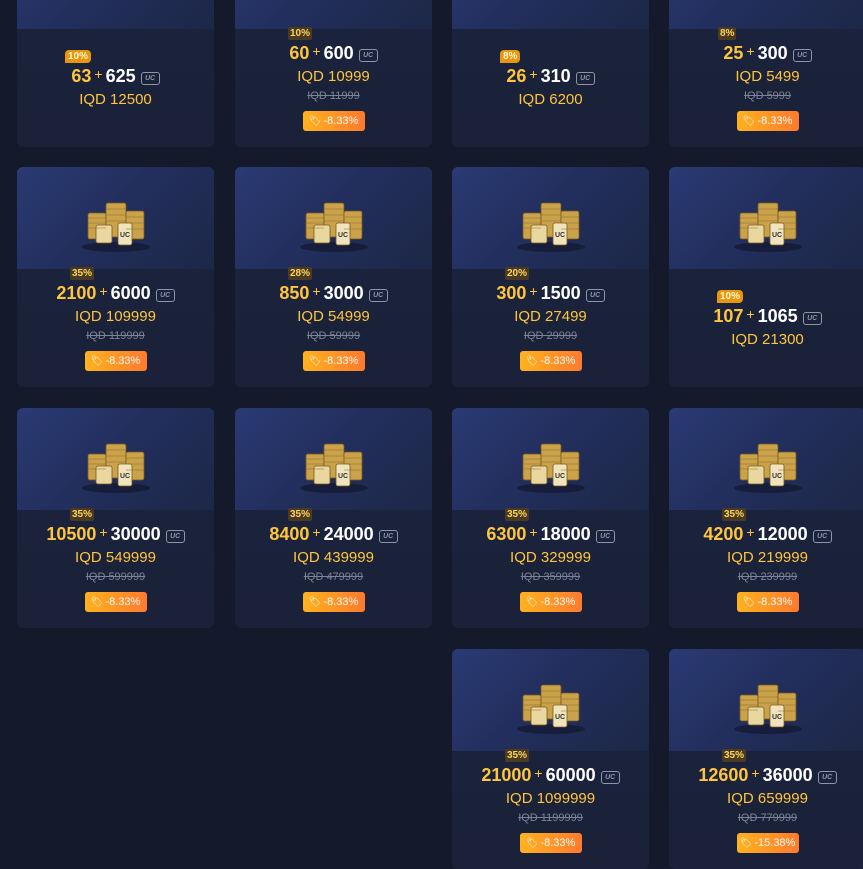 The image size is (863, 869). I want to click on uc-amount: 12600 +36000 UC, so click(766, 775).